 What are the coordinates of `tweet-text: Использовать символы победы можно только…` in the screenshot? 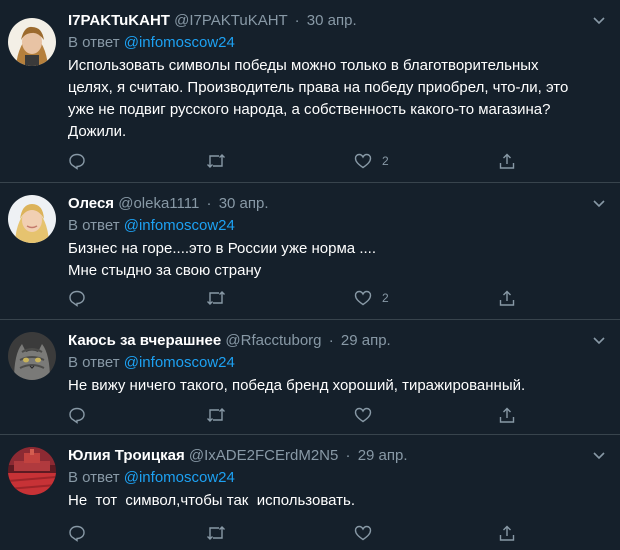 It's located at (337, 99).